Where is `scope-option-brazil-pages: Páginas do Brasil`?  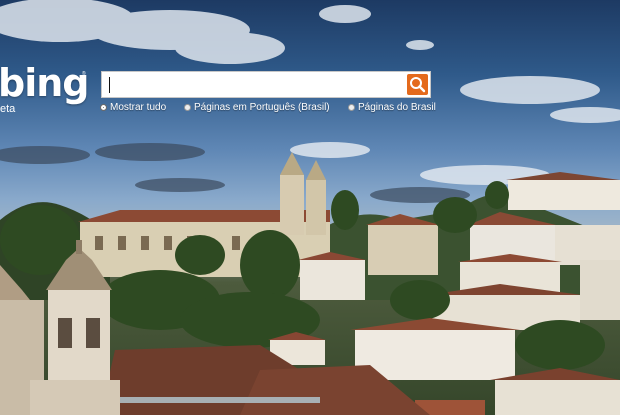 scope-option-brazil-pages: Páginas do Brasil is located at coordinates (392, 107).